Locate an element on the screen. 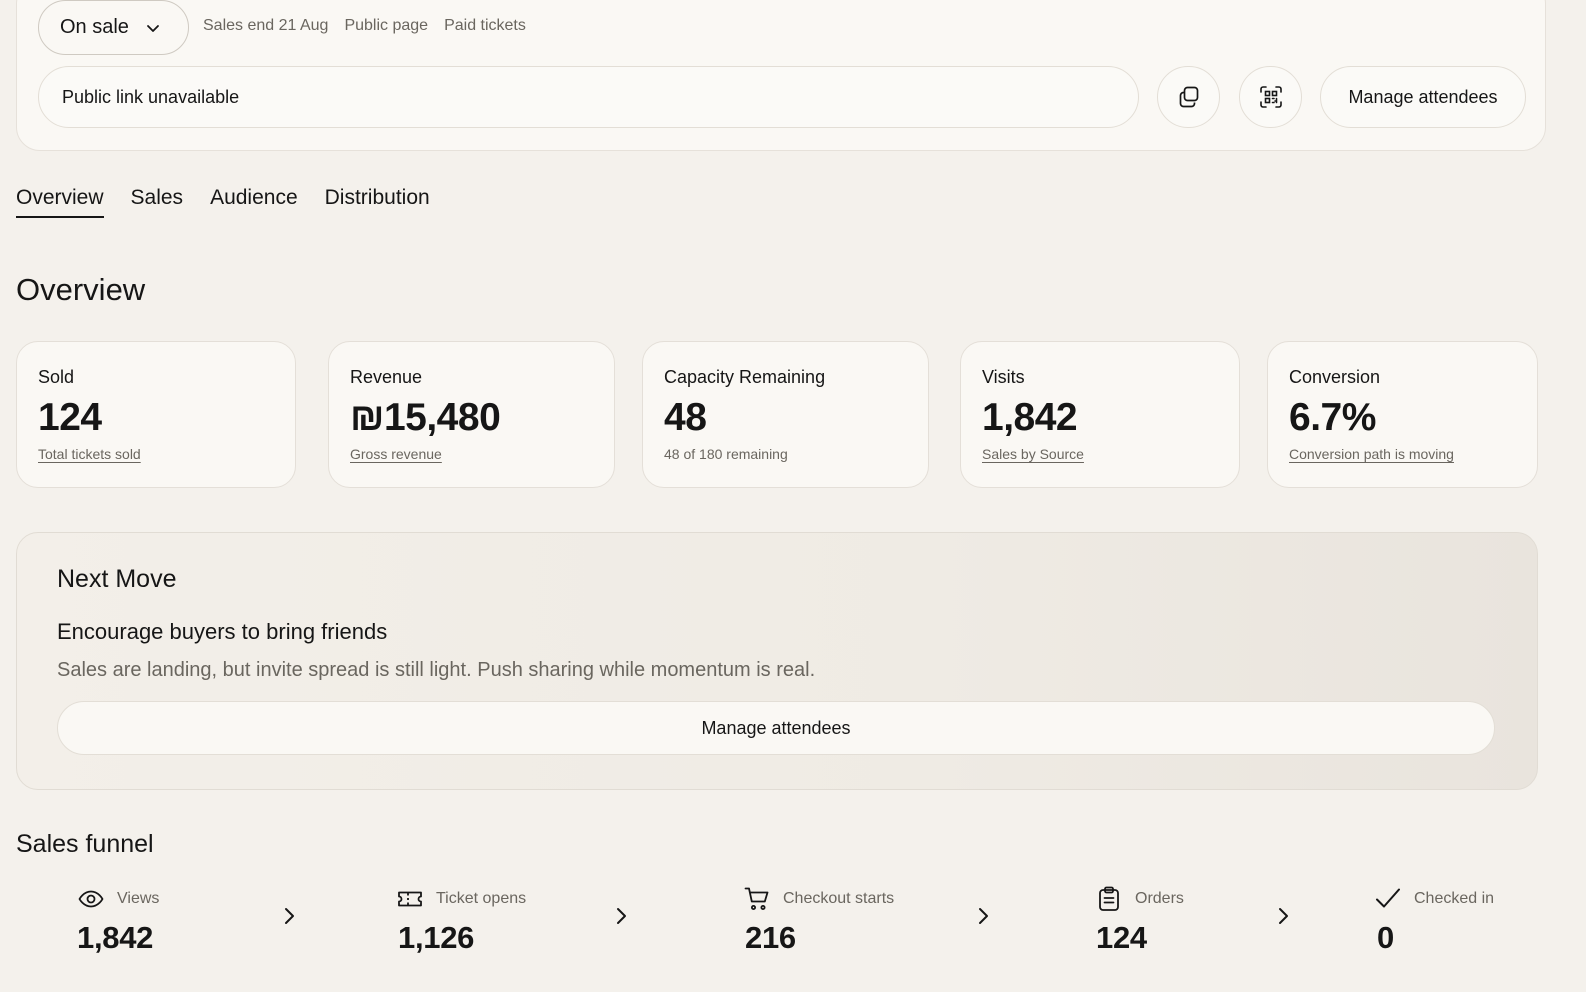  tab-audience: Audience is located at coordinates (254, 202).